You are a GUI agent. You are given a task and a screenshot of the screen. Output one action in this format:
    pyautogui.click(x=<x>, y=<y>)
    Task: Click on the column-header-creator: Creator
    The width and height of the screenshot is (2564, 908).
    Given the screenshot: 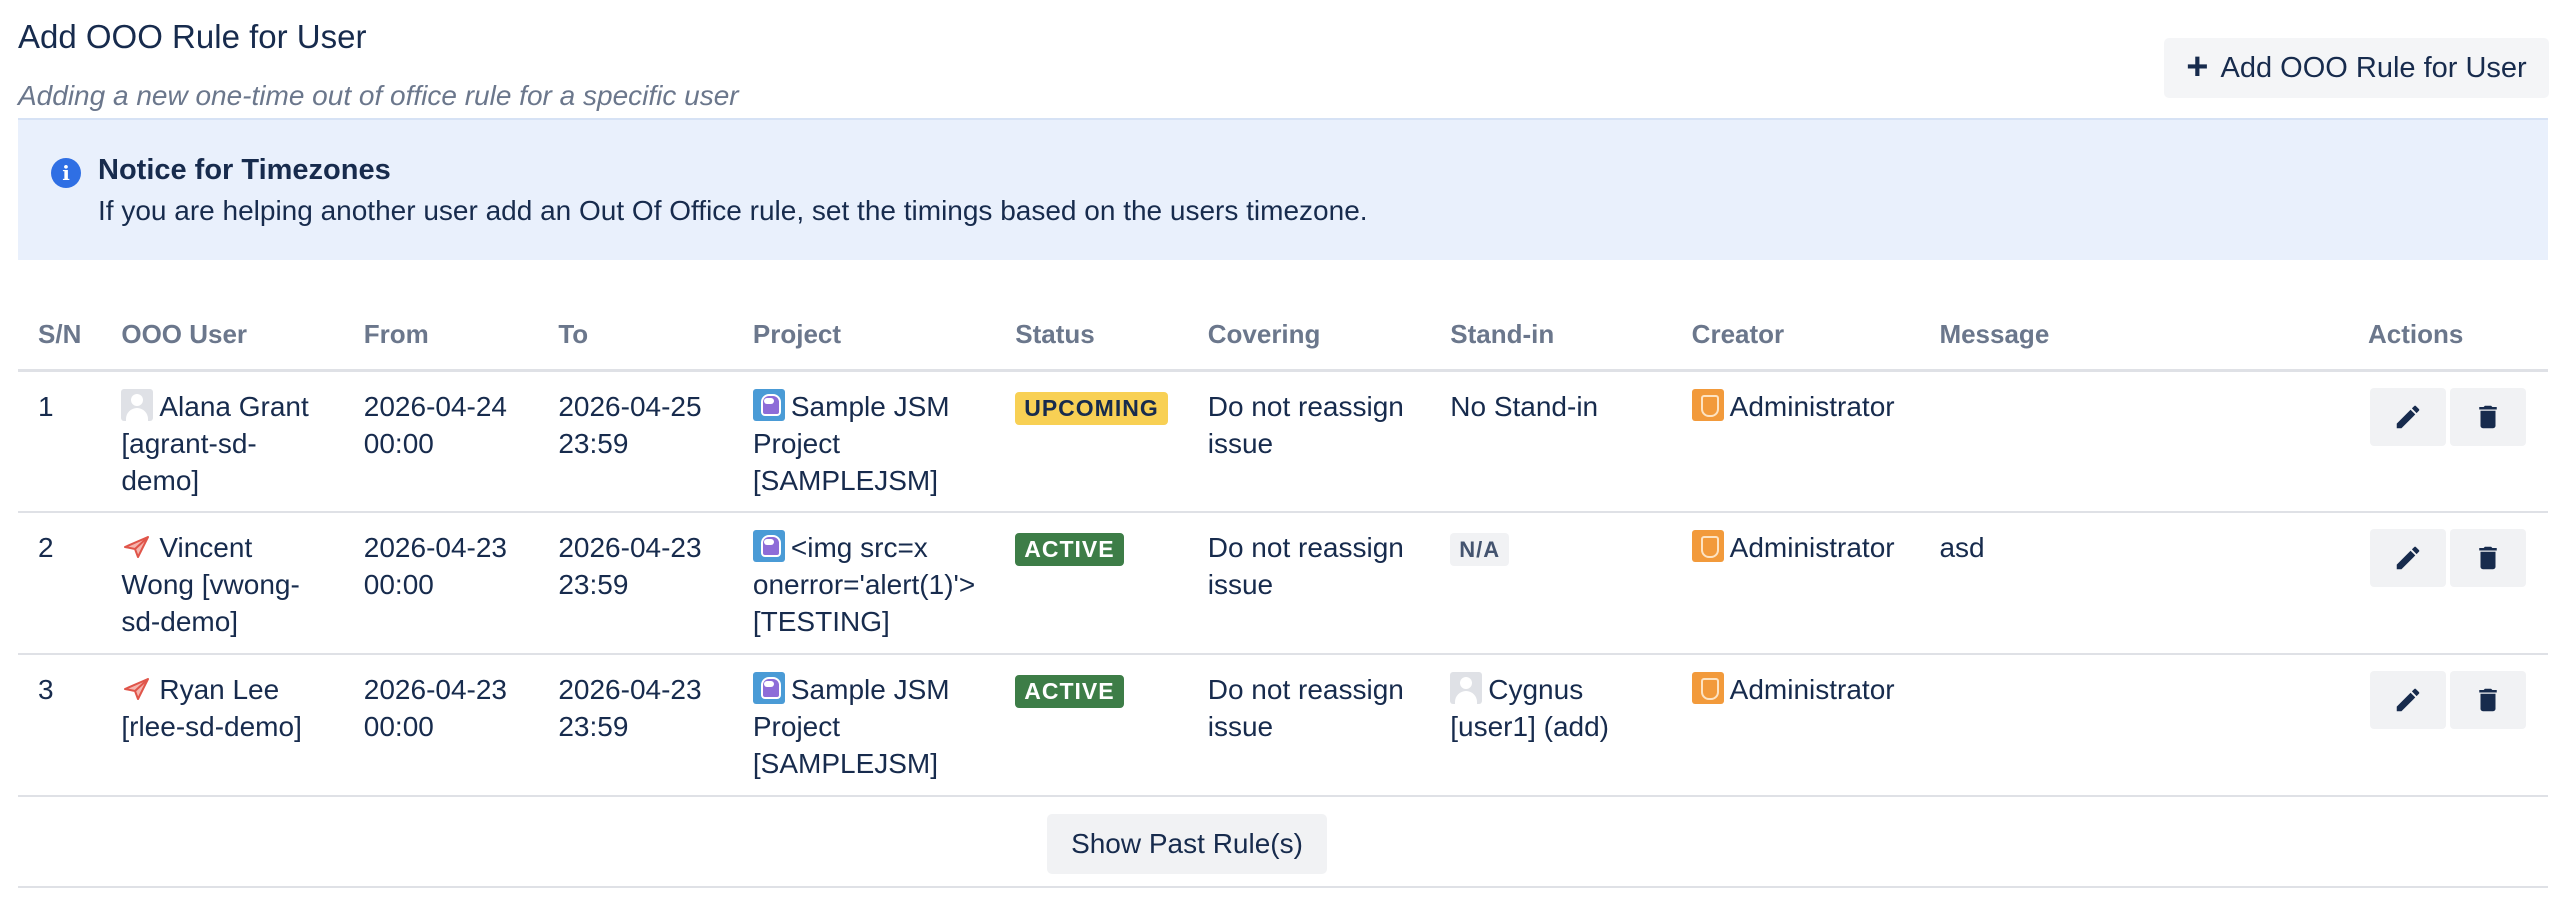 What is the action you would take?
    pyautogui.click(x=1795, y=336)
    